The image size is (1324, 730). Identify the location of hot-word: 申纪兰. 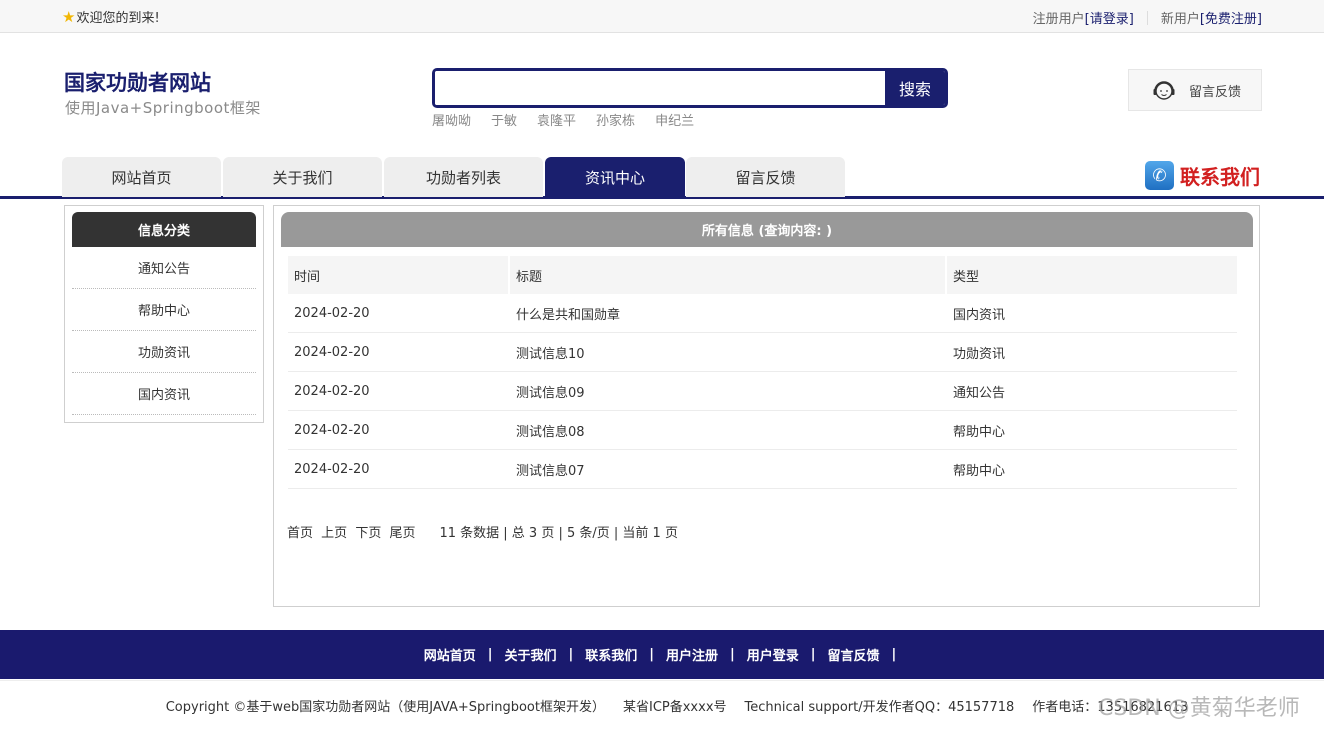
(674, 119).